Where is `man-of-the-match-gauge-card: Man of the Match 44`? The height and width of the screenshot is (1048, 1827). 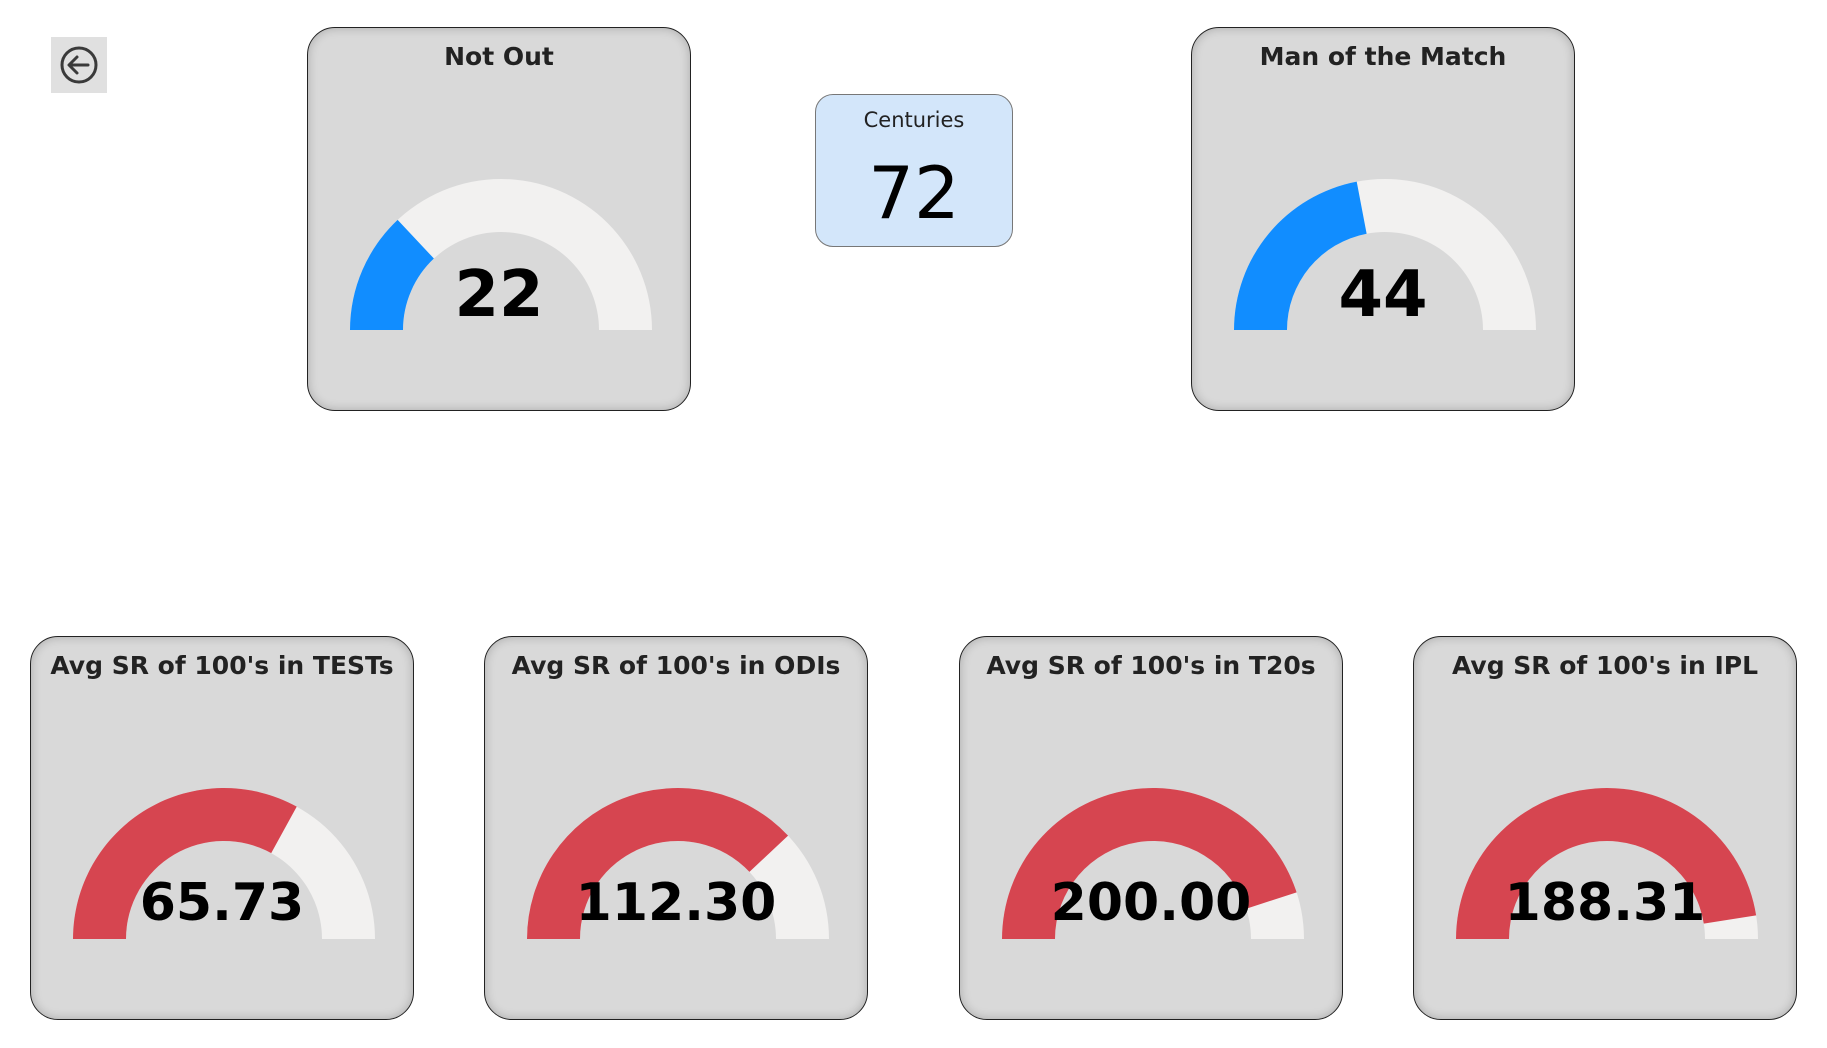
man-of-the-match-gauge-card: Man of the Match 44 is located at coordinates (1383, 219).